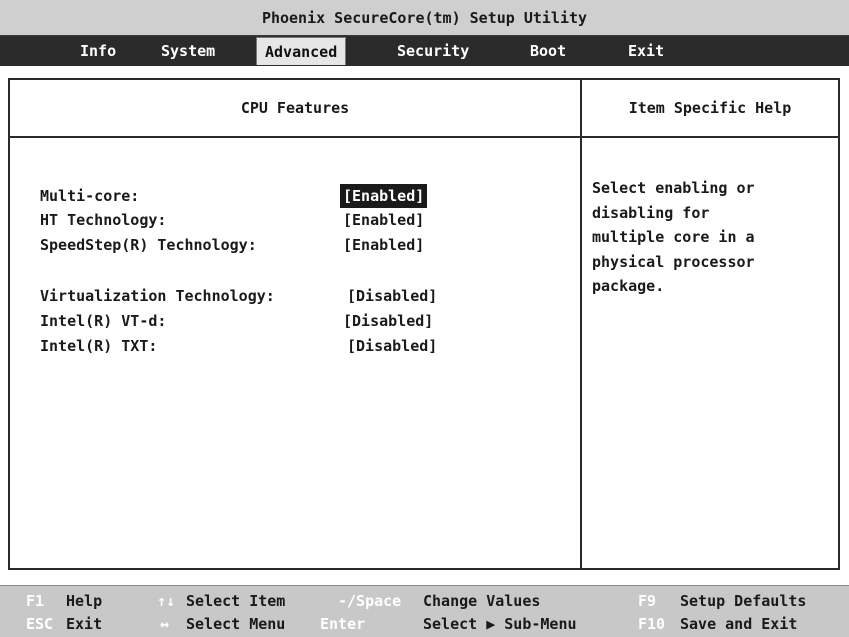 This screenshot has height=637, width=849. What do you see at coordinates (392, 296) in the screenshot?
I see `setting-value-virtualization: [Disabled]` at bounding box center [392, 296].